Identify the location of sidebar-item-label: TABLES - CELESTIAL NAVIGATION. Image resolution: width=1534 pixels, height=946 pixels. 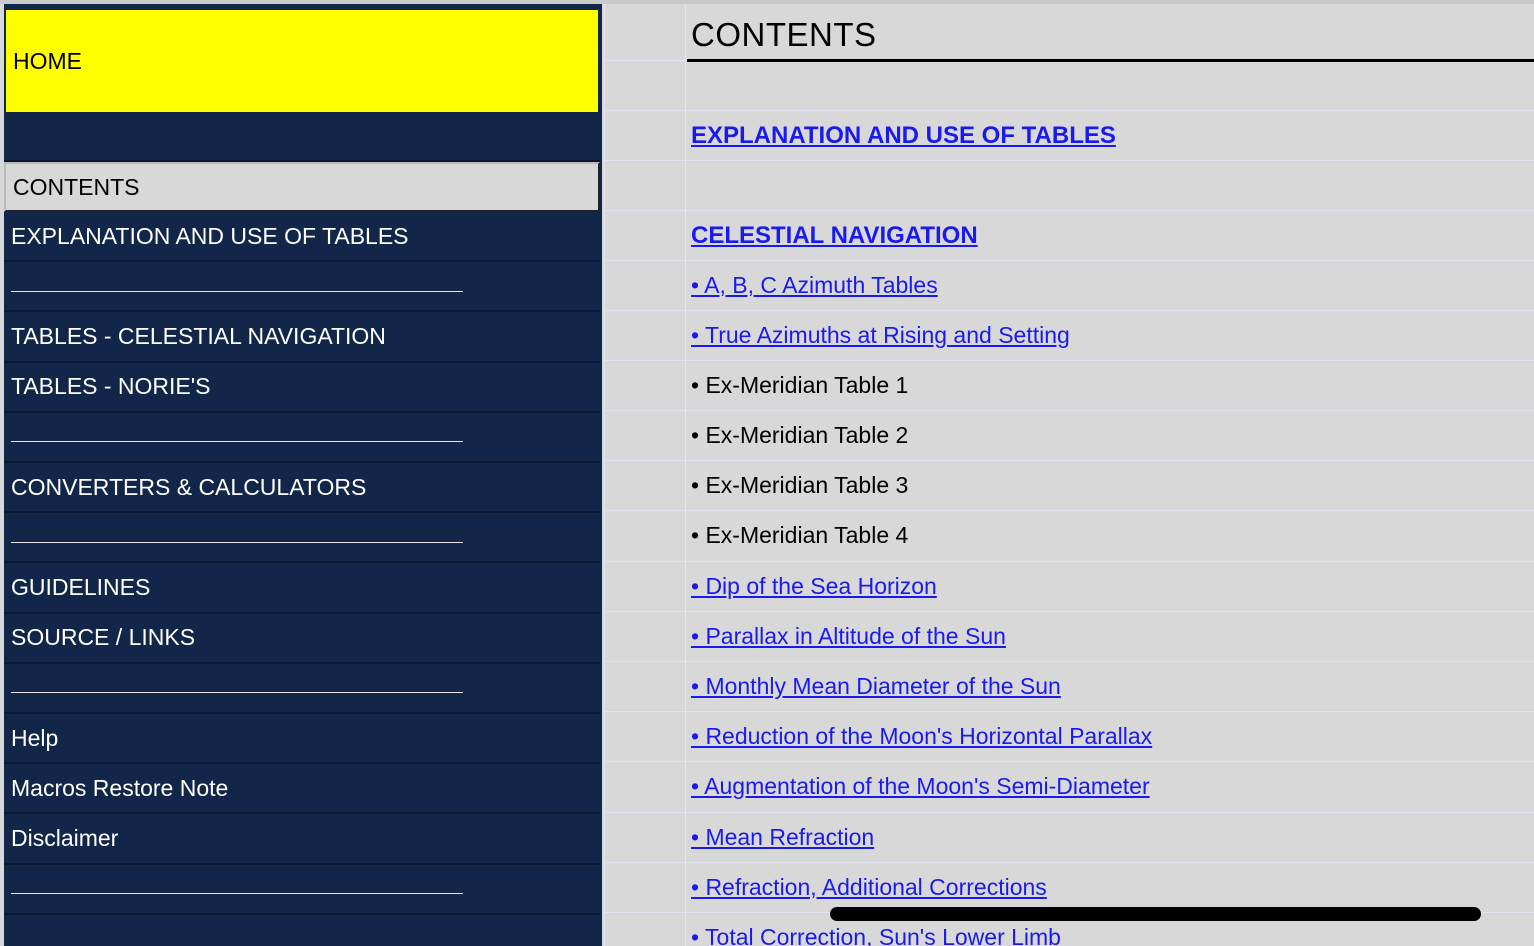
(198, 335).